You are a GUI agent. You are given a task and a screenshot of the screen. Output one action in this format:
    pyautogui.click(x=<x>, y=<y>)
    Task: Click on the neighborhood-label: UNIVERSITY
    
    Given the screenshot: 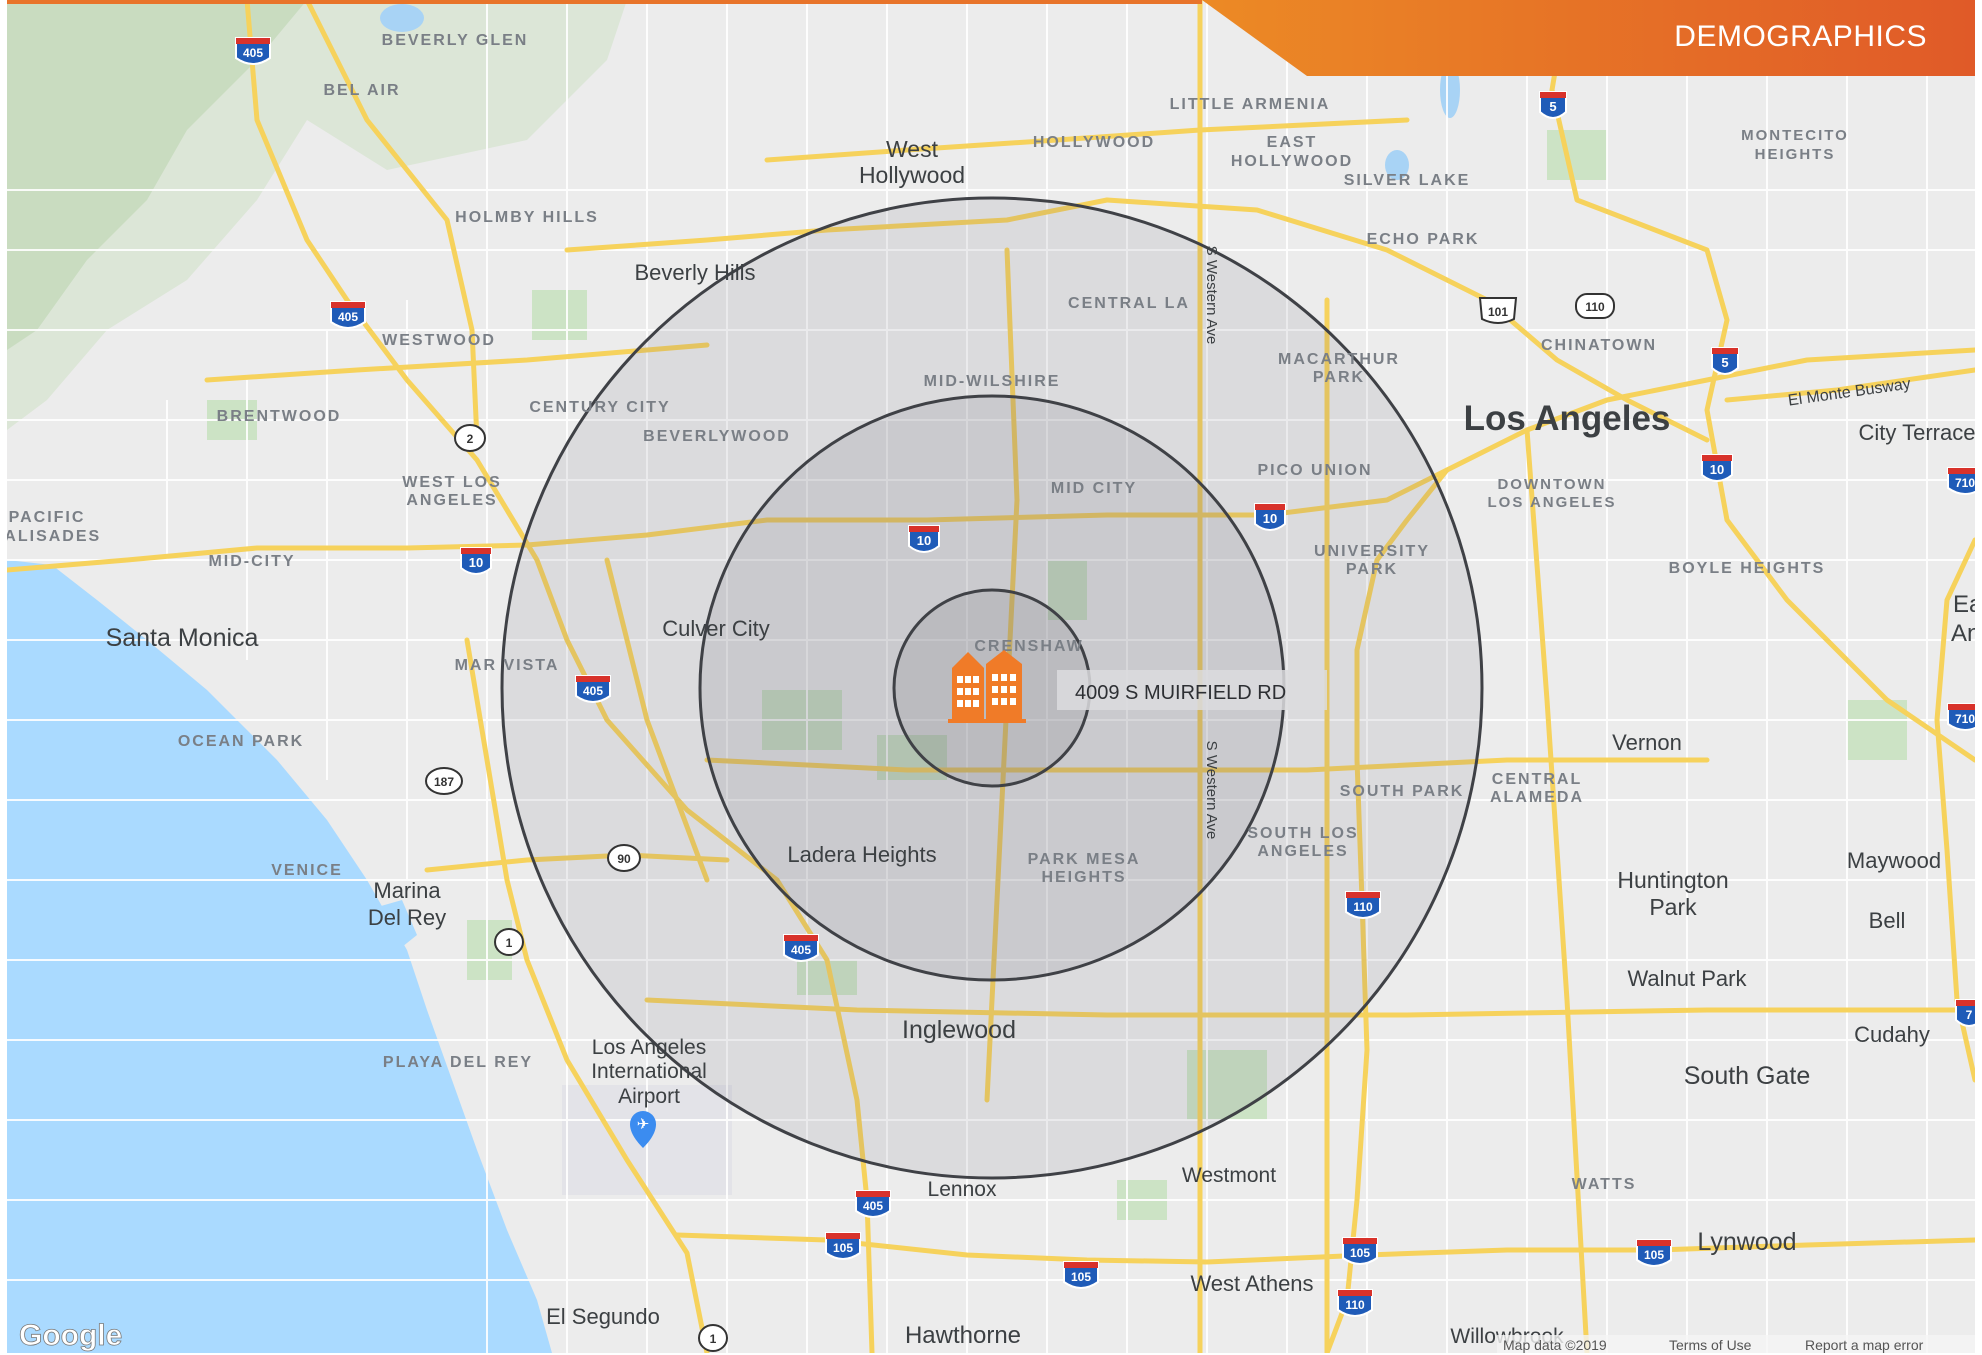 What is the action you would take?
    pyautogui.click(x=1372, y=551)
    